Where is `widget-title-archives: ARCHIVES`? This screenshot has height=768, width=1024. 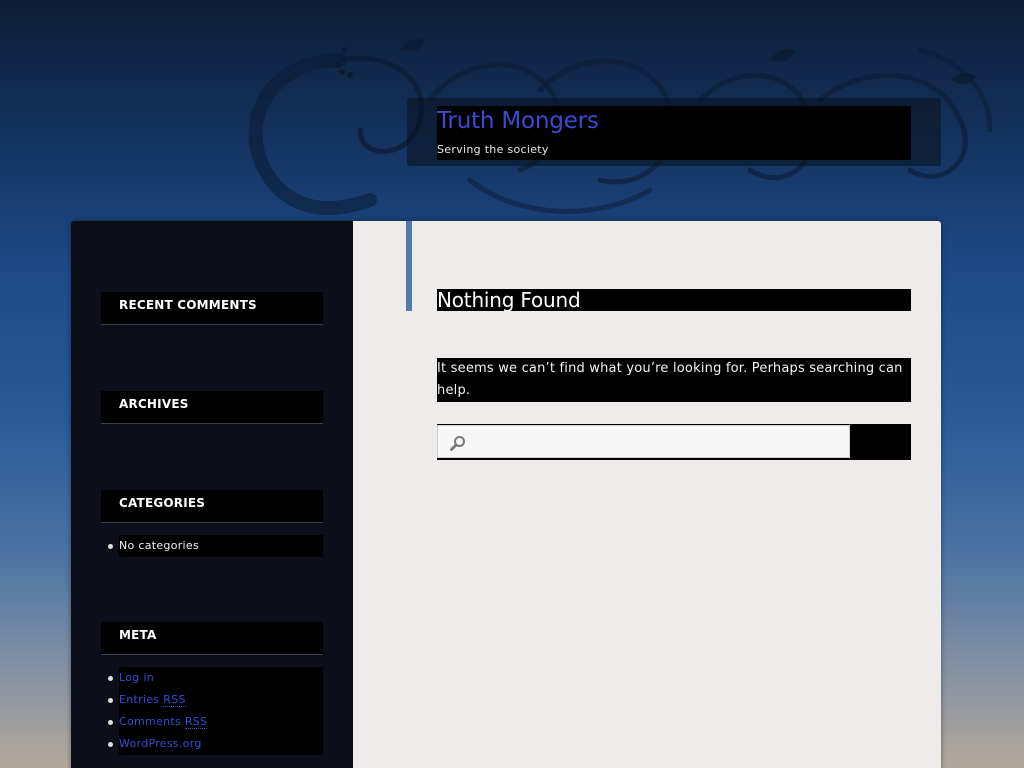 widget-title-archives: ARCHIVES is located at coordinates (212, 407).